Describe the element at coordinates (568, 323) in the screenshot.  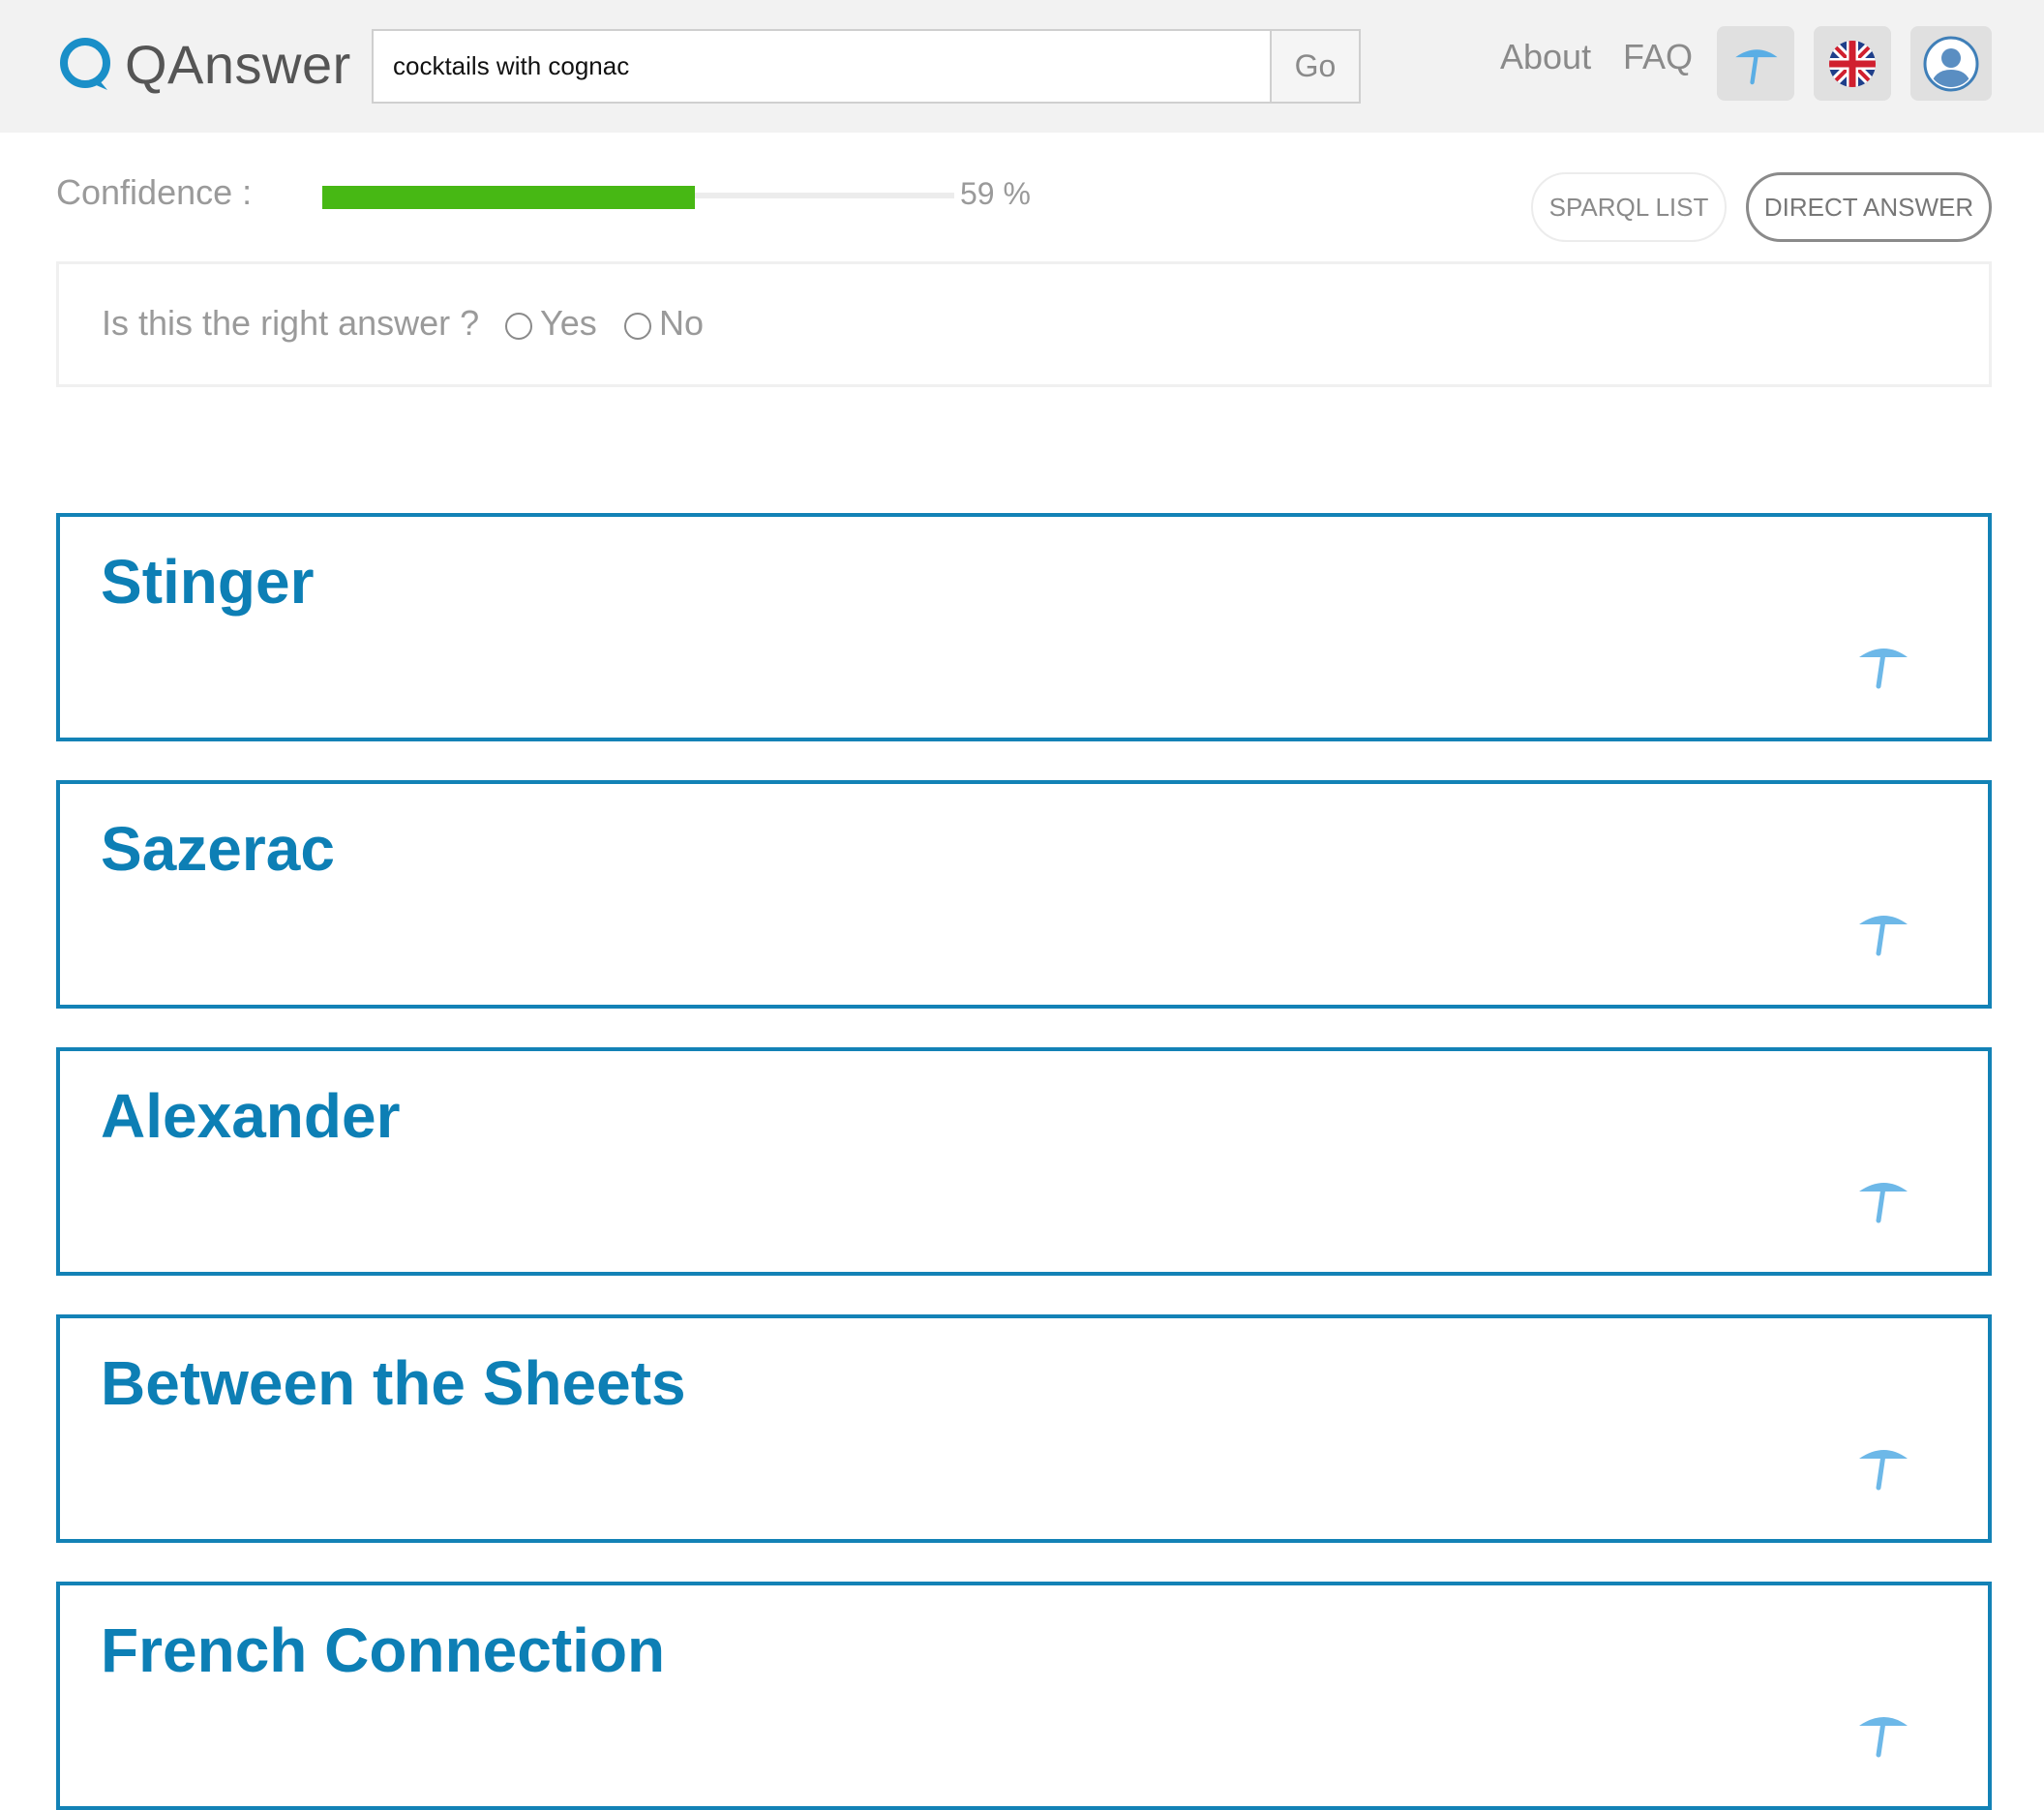
I see `feedback-yes-label: Yes` at that location.